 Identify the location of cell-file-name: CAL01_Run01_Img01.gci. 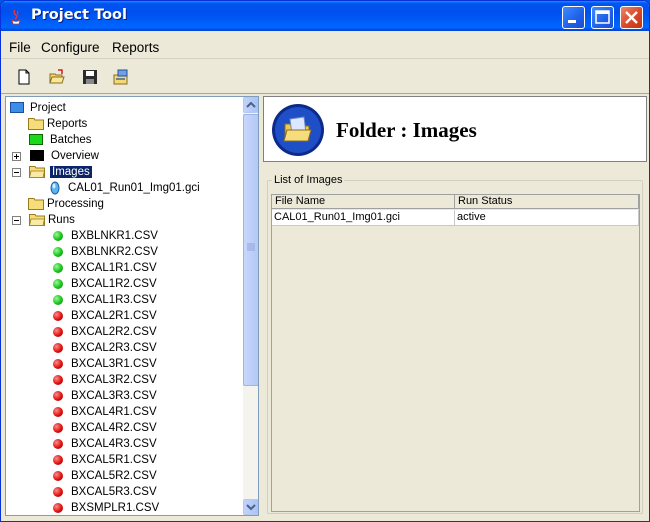
(363, 218).